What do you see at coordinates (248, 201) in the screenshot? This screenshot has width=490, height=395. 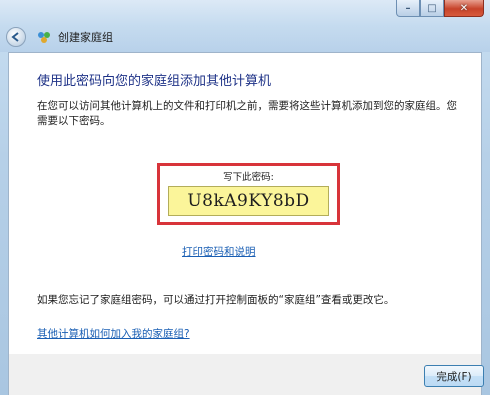 I see `password-display: U8kA9KY8bD` at bounding box center [248, 201].